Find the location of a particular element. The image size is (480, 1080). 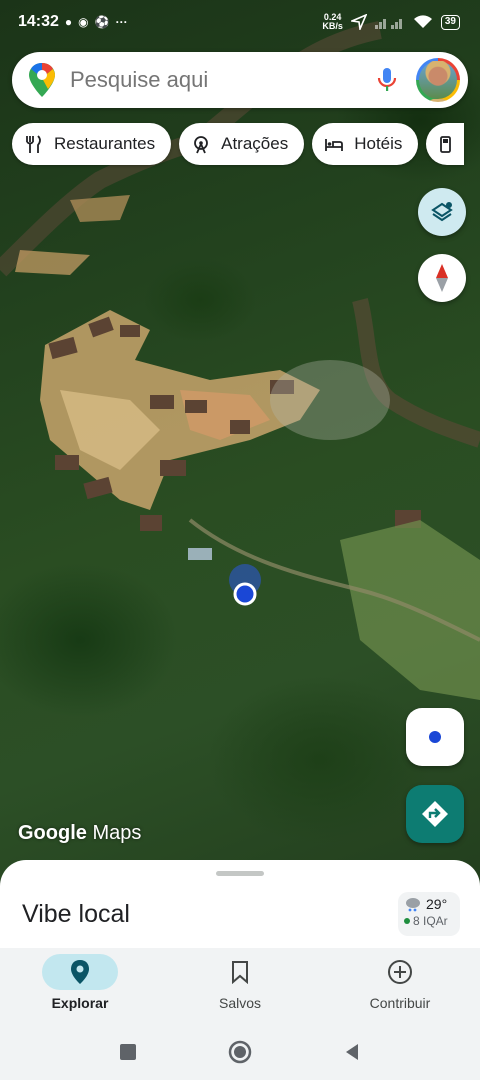

search-bar is located at coordinates (240, 80).